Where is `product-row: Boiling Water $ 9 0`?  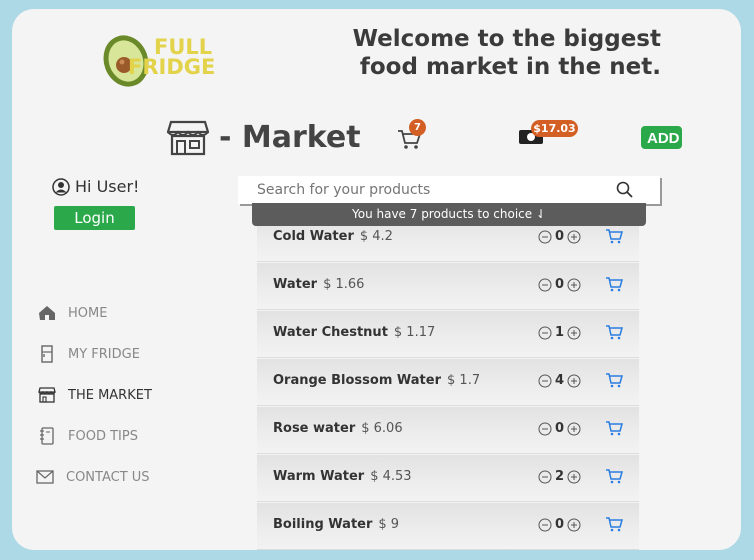 product-row: Boiling Water $ 9 0 is located at coordinates (448, 526).